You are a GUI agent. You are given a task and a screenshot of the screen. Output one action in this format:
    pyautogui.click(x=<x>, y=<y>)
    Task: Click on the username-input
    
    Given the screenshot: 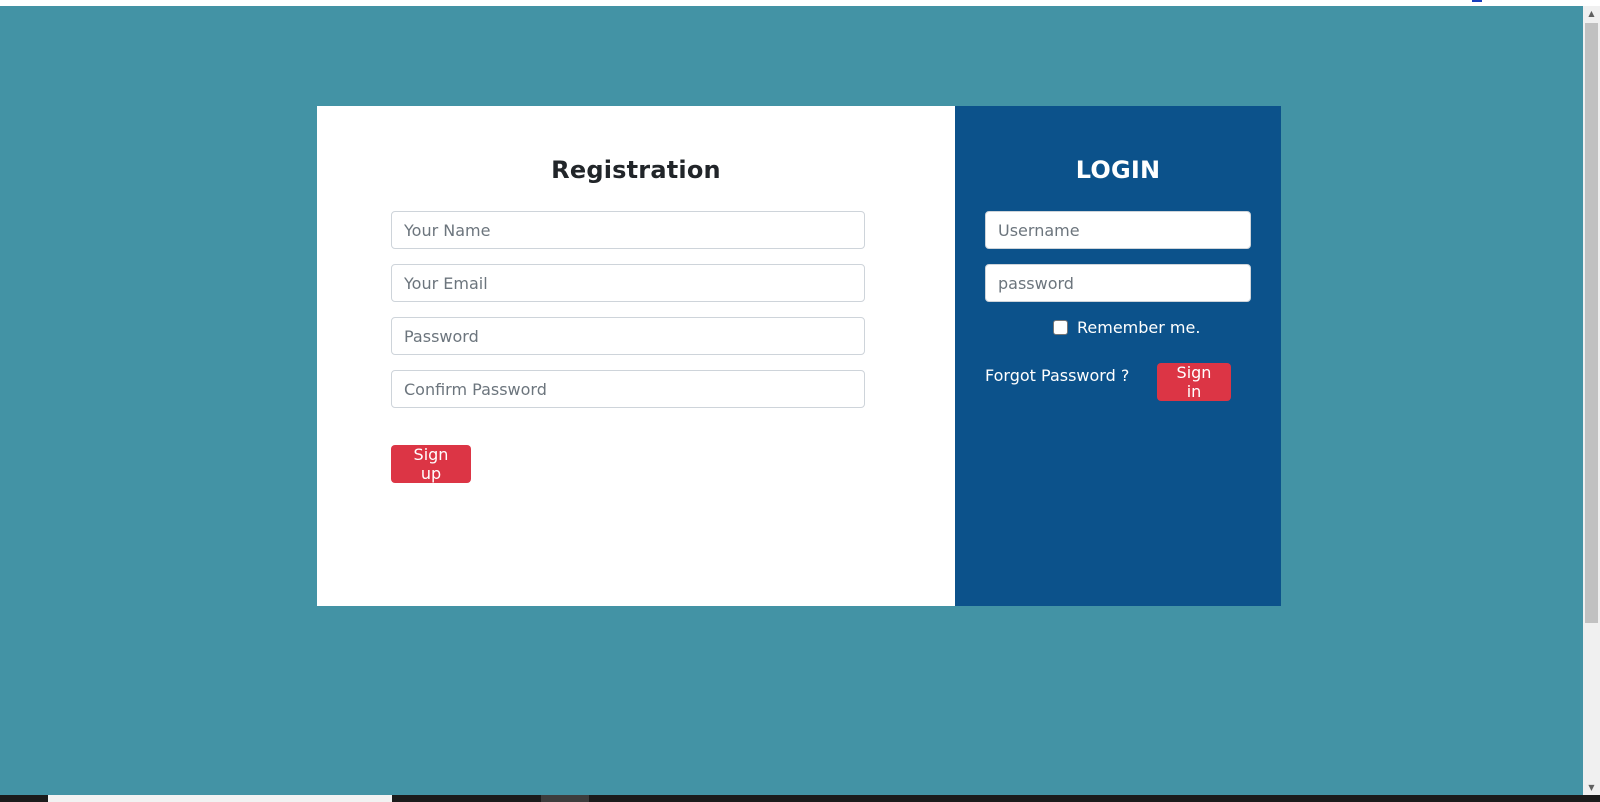 What is the action you would take?
    pyautogui.click(x=1118, y=230)
    